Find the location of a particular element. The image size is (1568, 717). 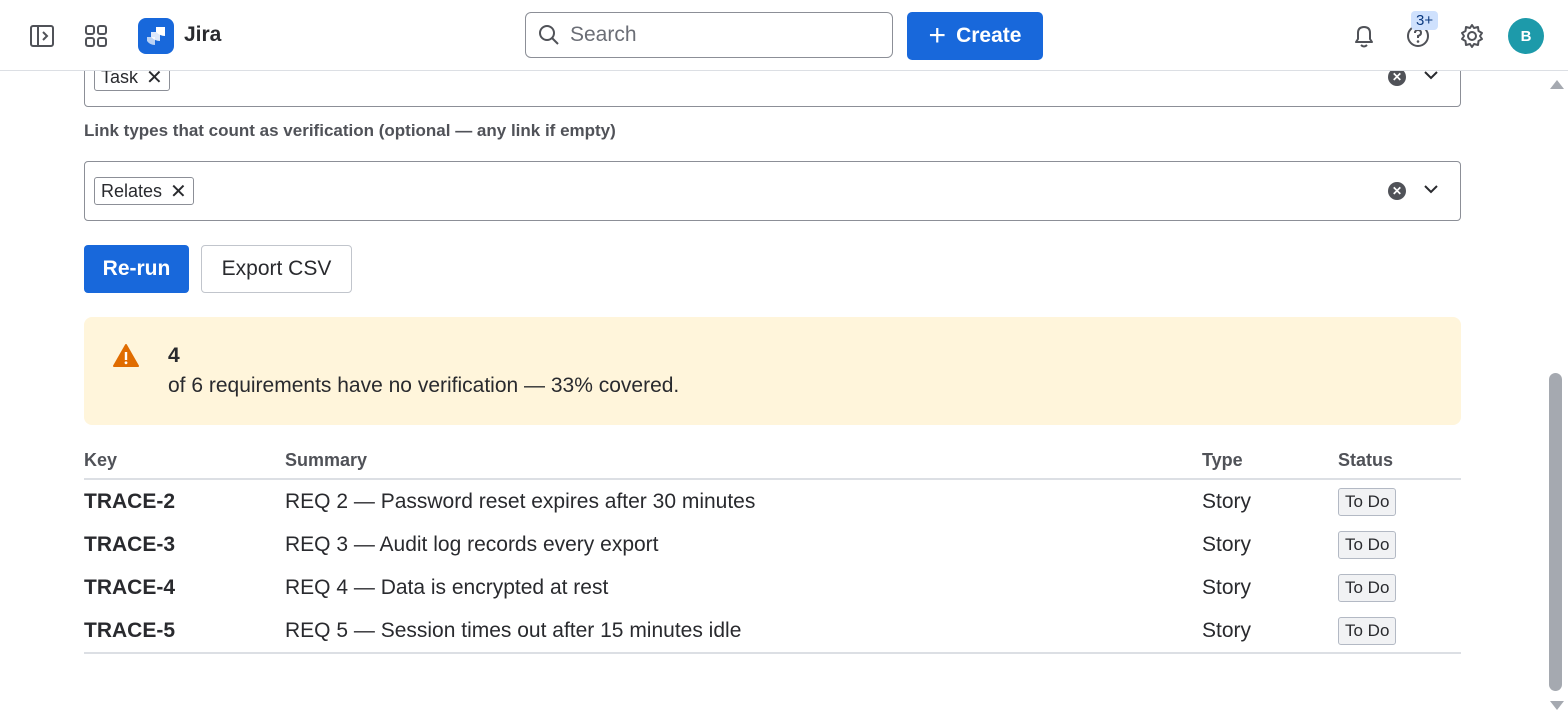

clear-icon: ✕ is located at coordinates (1397, 191).